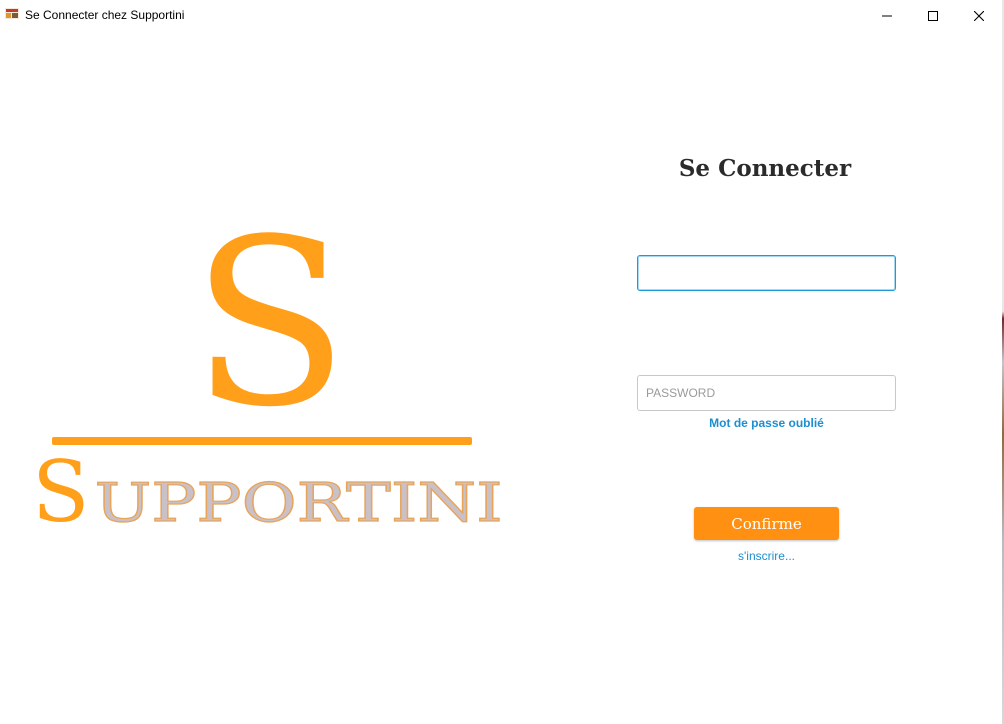 This screenshot has height=724, width=1004. Describe the element at coordinates (262, 441) in the screenshot. I see `logo-divider` at that location.